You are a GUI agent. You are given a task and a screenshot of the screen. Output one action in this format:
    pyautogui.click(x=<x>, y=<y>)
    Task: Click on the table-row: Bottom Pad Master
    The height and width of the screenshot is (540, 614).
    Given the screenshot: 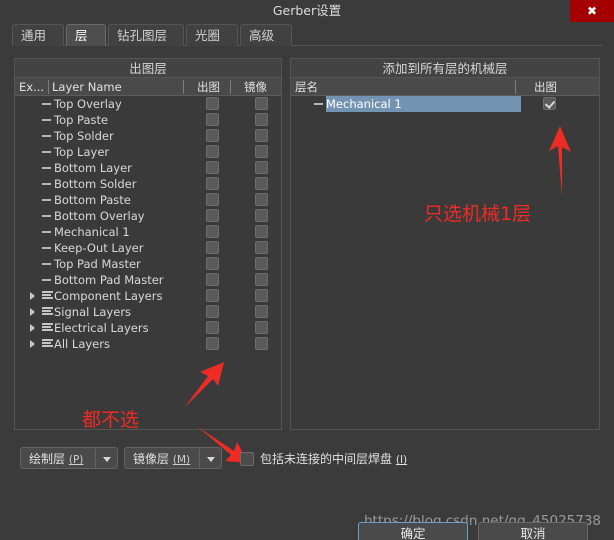 What is the action you would take?
    pyautogui.click(x=149, y=280)
    